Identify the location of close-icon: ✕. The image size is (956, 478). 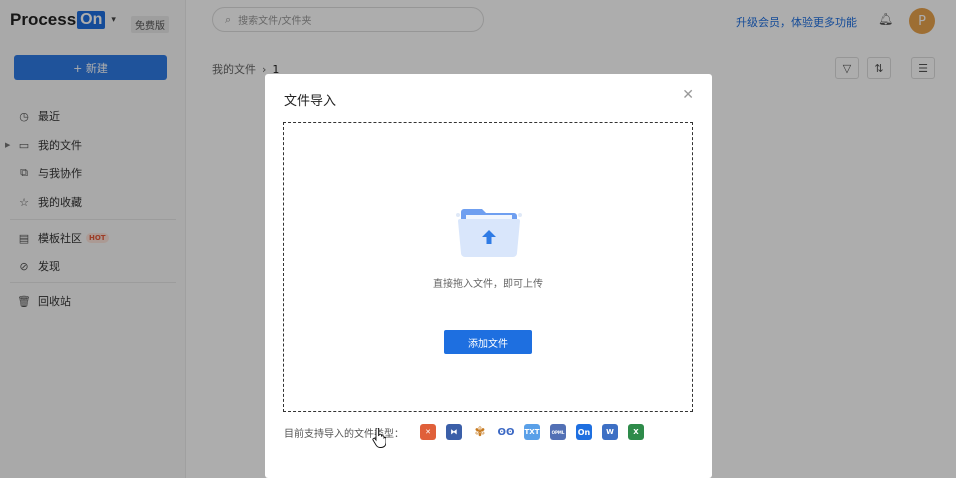
(688, 95).